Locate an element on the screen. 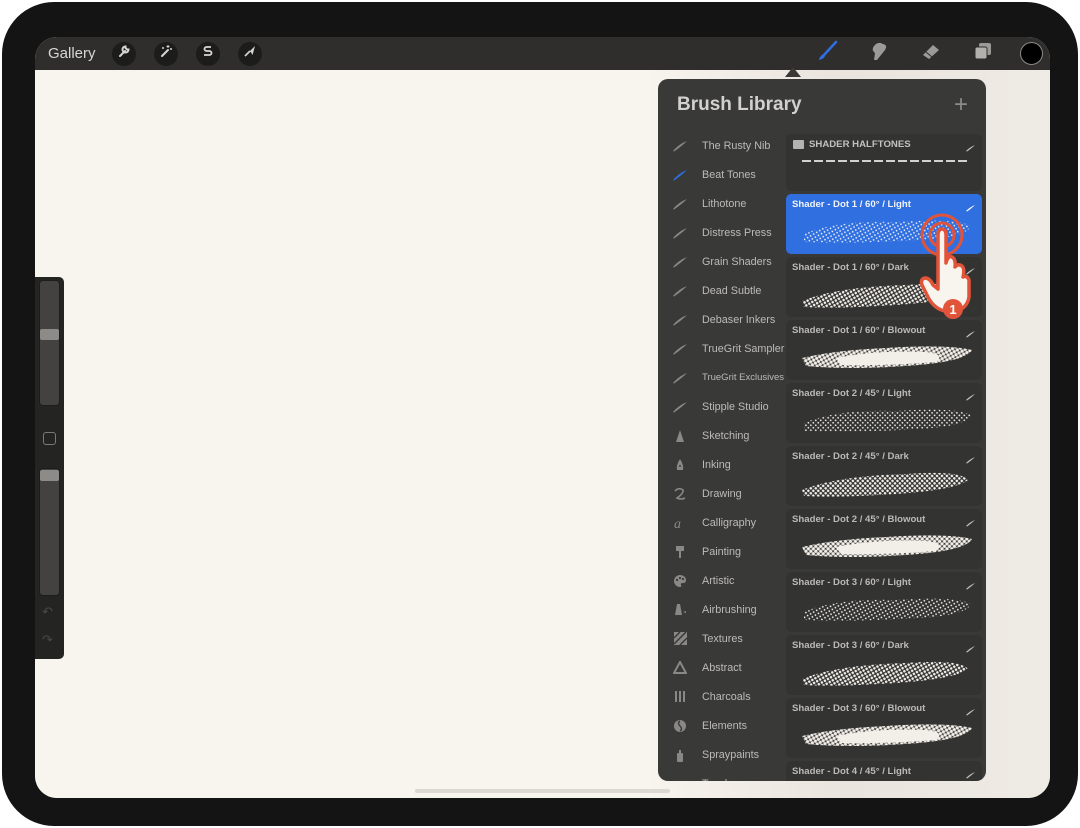 The image size is (1080, 828). side-toolbar: ↶ ↷ is located at coordinates (49, 468).